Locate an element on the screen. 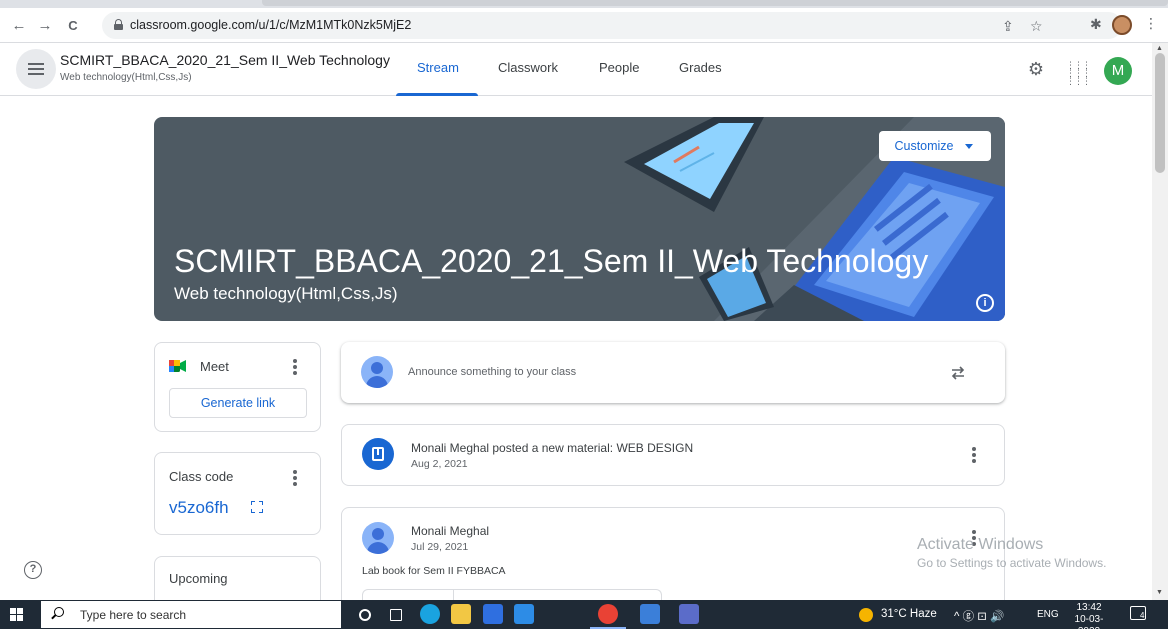  page-scrollbar: ▲ ▼ is located at coordinates (1160, 321).